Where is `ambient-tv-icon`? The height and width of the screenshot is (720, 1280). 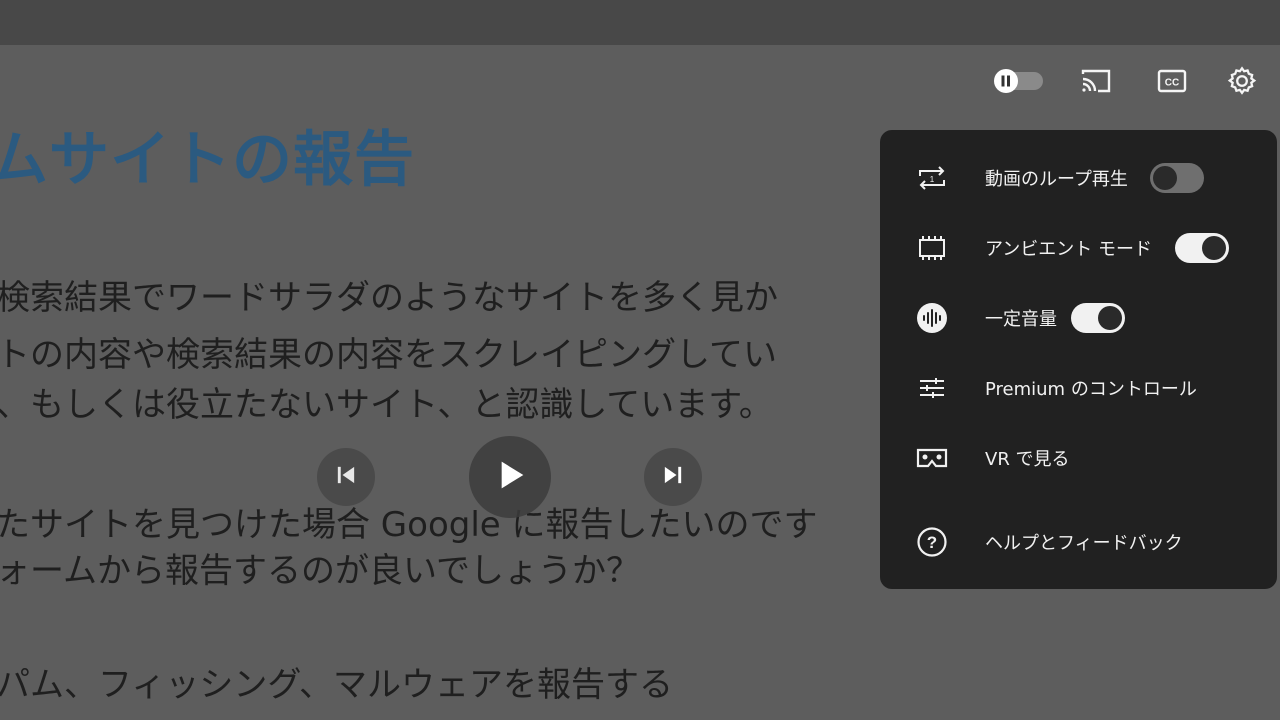
ambient-tv-icon is located at coordinates (932, 248).